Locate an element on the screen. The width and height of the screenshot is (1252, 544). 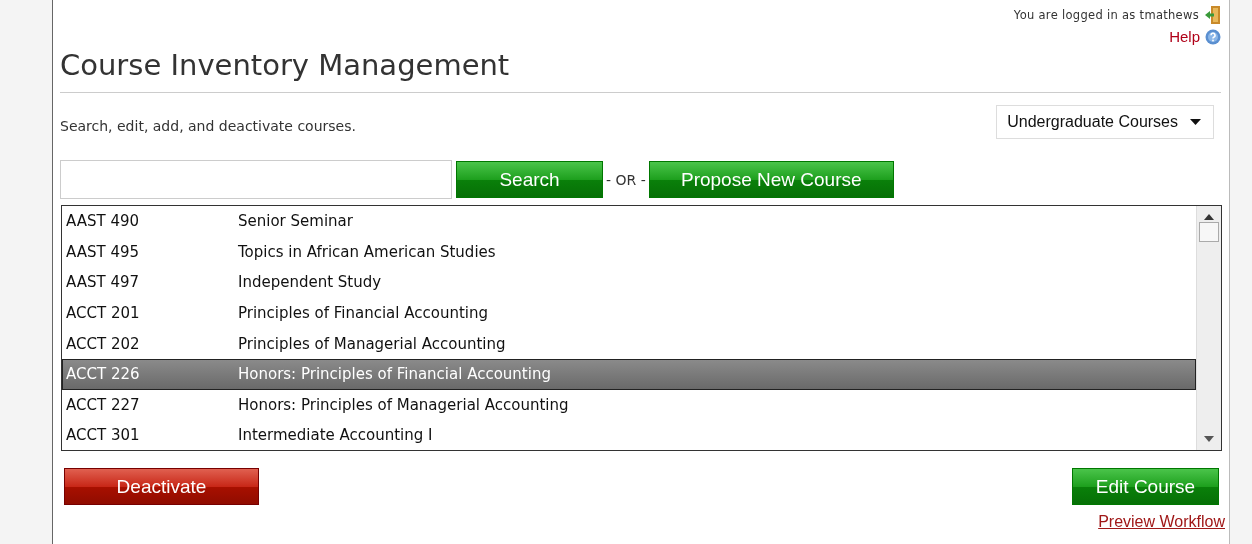
caret-icon is located at coordinates (1195, 122).